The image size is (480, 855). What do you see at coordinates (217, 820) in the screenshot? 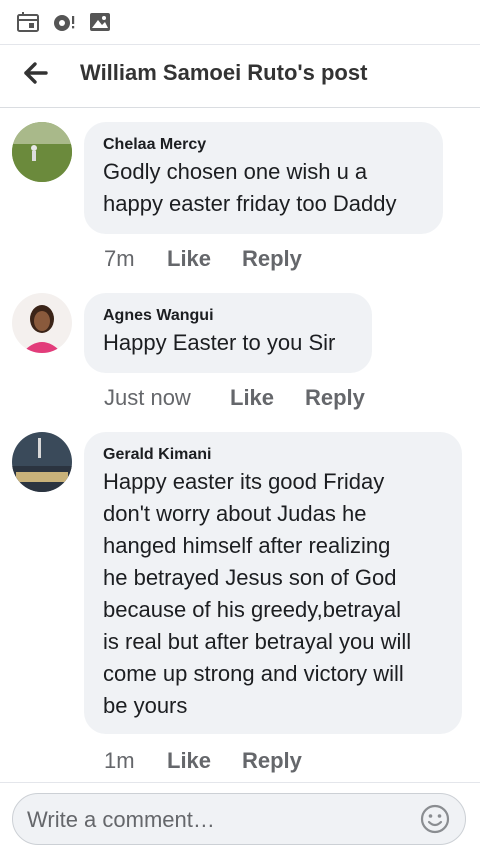
I see `comment-input` at bounding box center [217, 820].